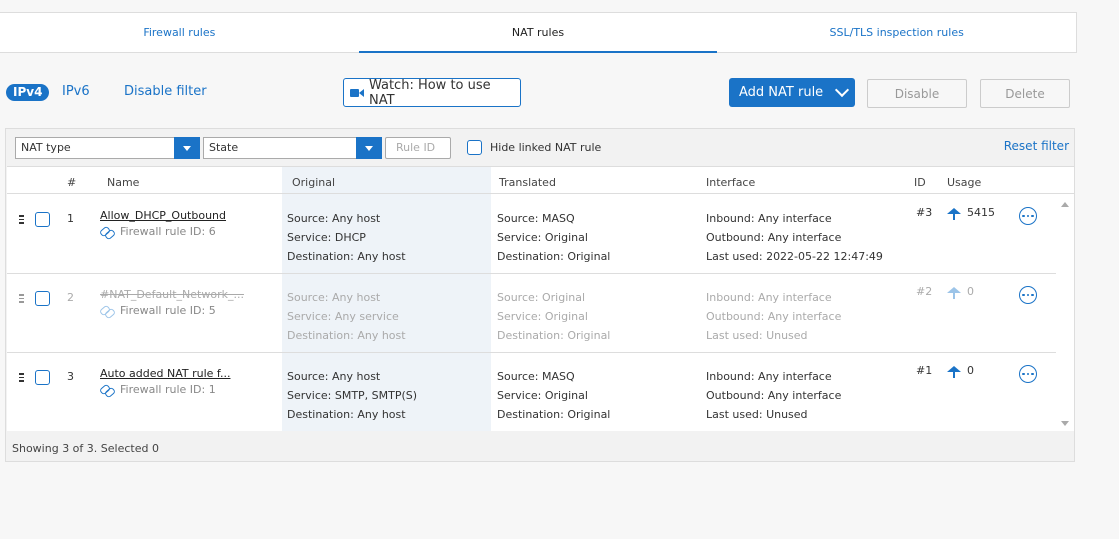  I want to click on disable-button: Disable, so click(917, 93).